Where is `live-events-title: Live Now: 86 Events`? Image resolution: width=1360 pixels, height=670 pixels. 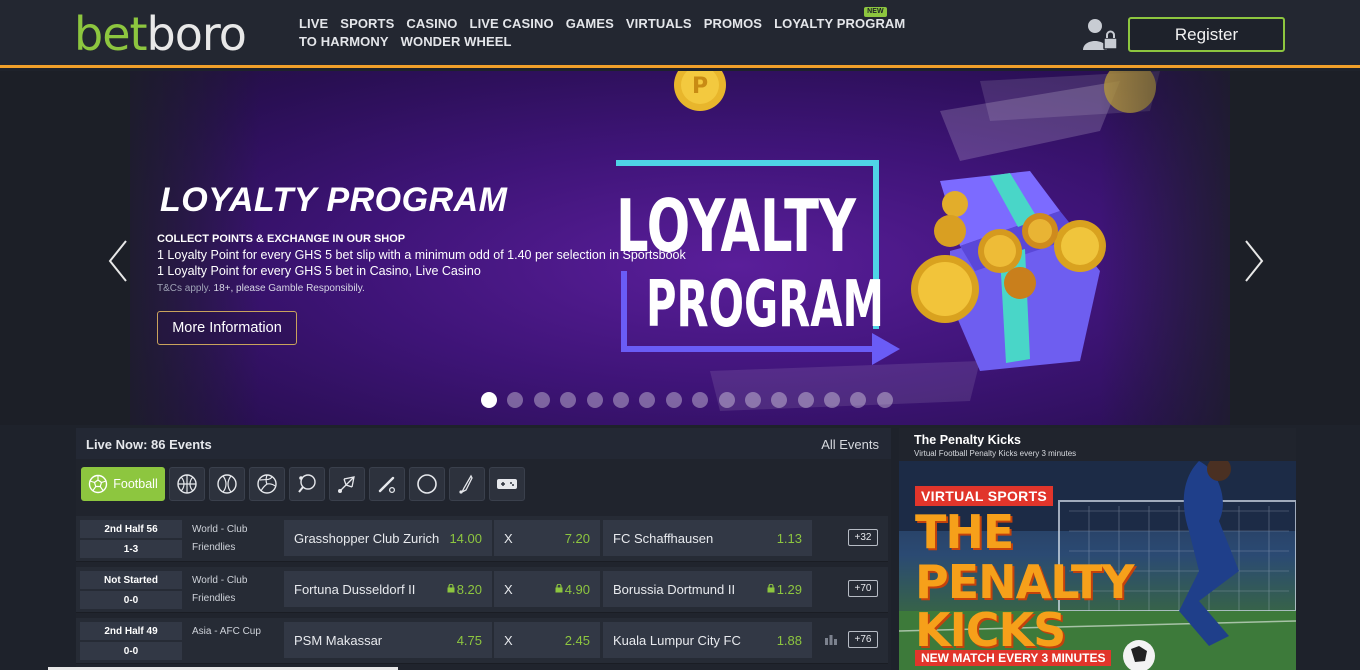
live-events-title: Live Now: 86 Events is located at coordinates (149, 444).